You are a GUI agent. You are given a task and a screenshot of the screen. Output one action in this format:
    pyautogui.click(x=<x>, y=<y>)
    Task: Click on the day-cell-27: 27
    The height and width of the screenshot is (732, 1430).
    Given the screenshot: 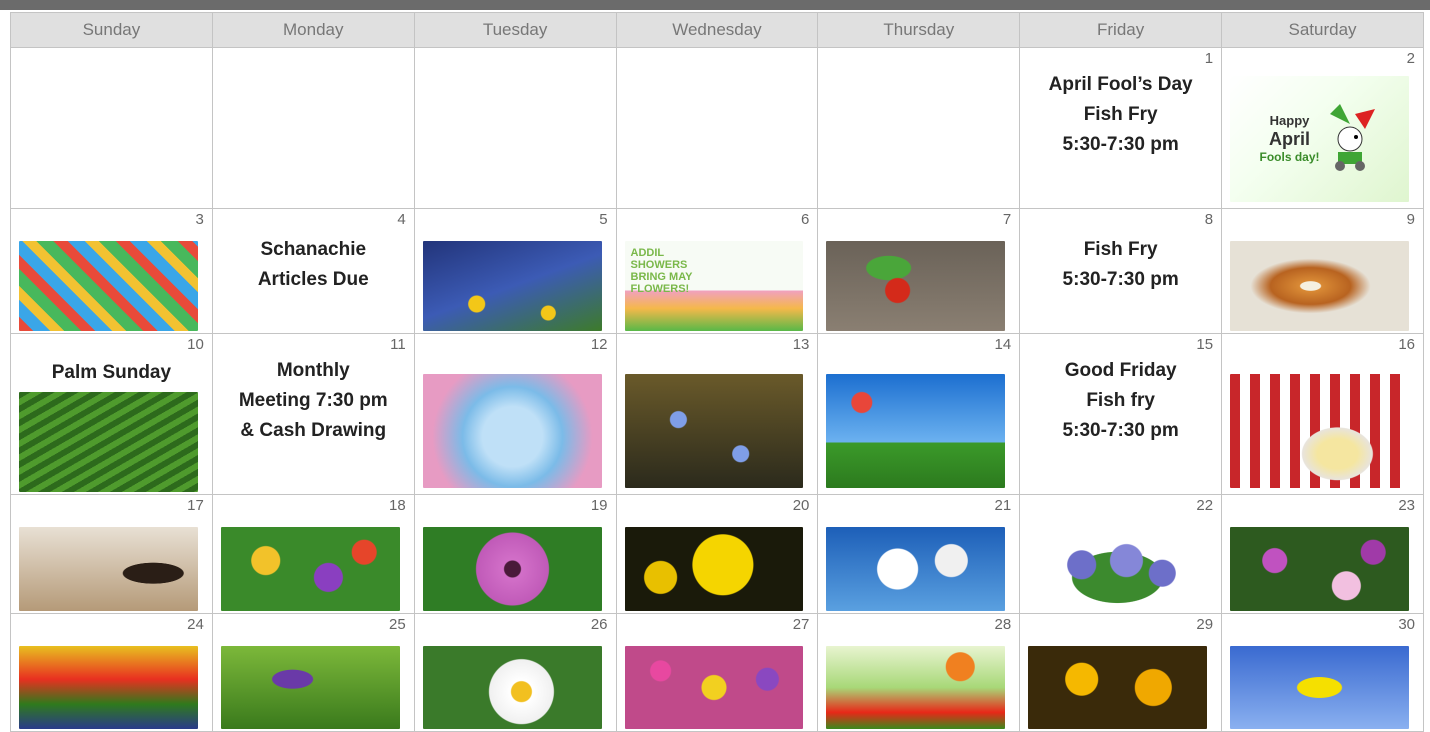 What is the action you would take?
    pyautogui.click(x=717, y=672)
    